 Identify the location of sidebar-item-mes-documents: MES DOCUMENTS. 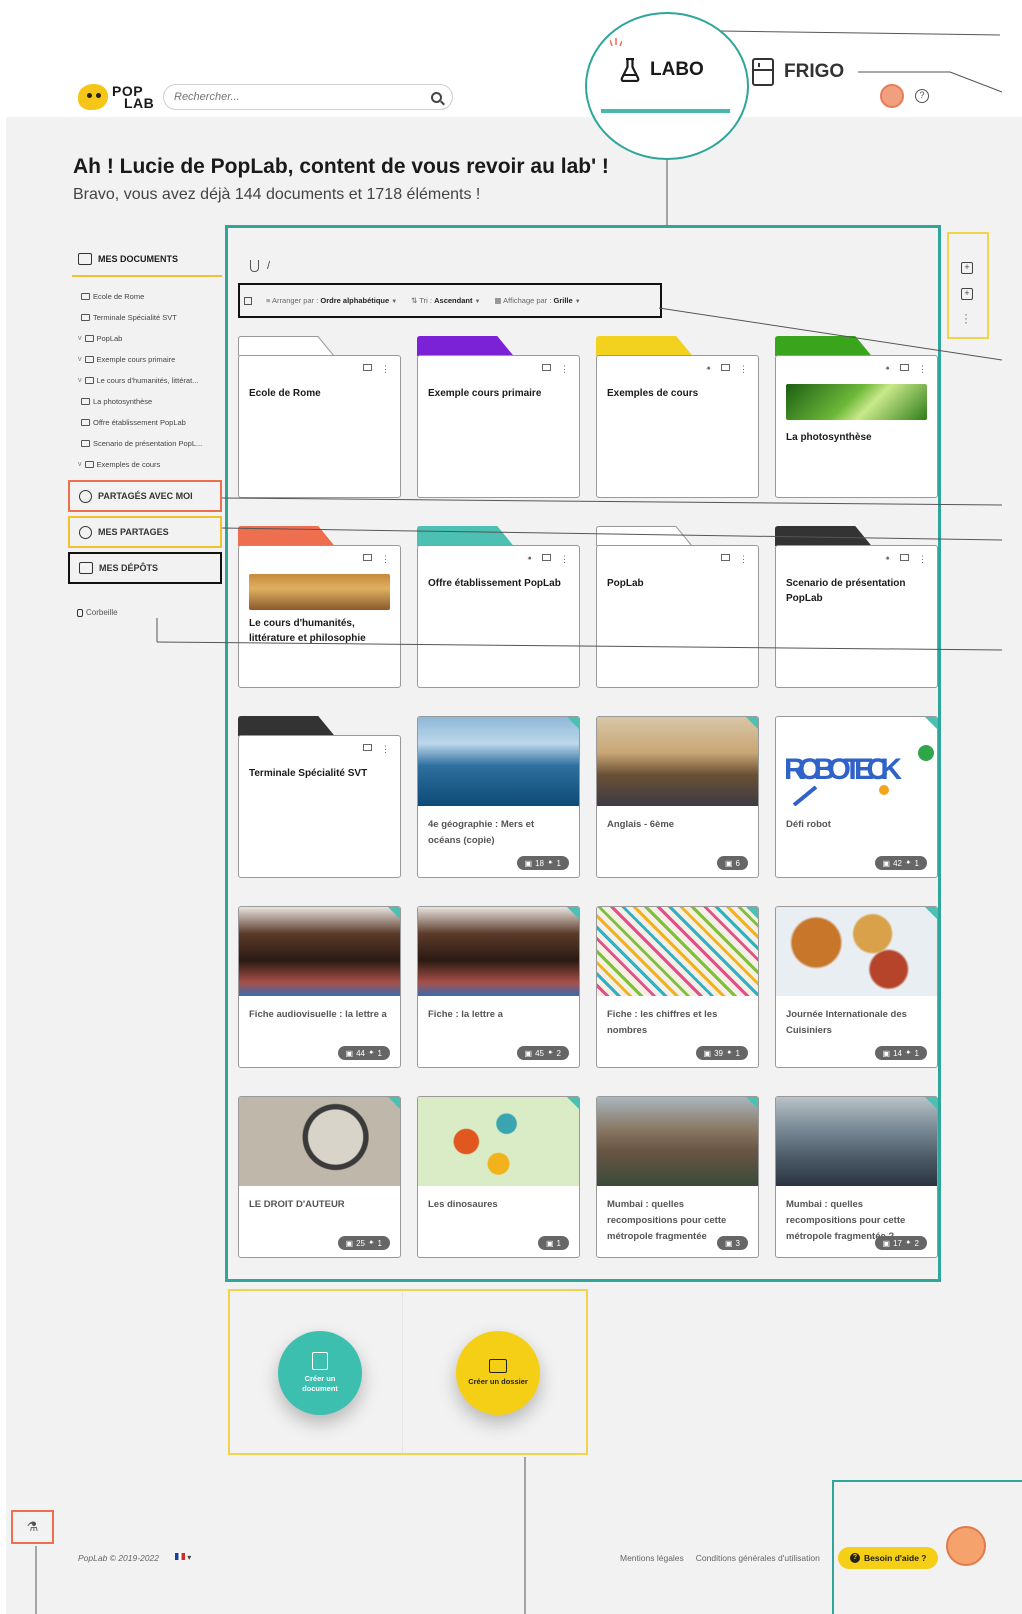
(128, 259).